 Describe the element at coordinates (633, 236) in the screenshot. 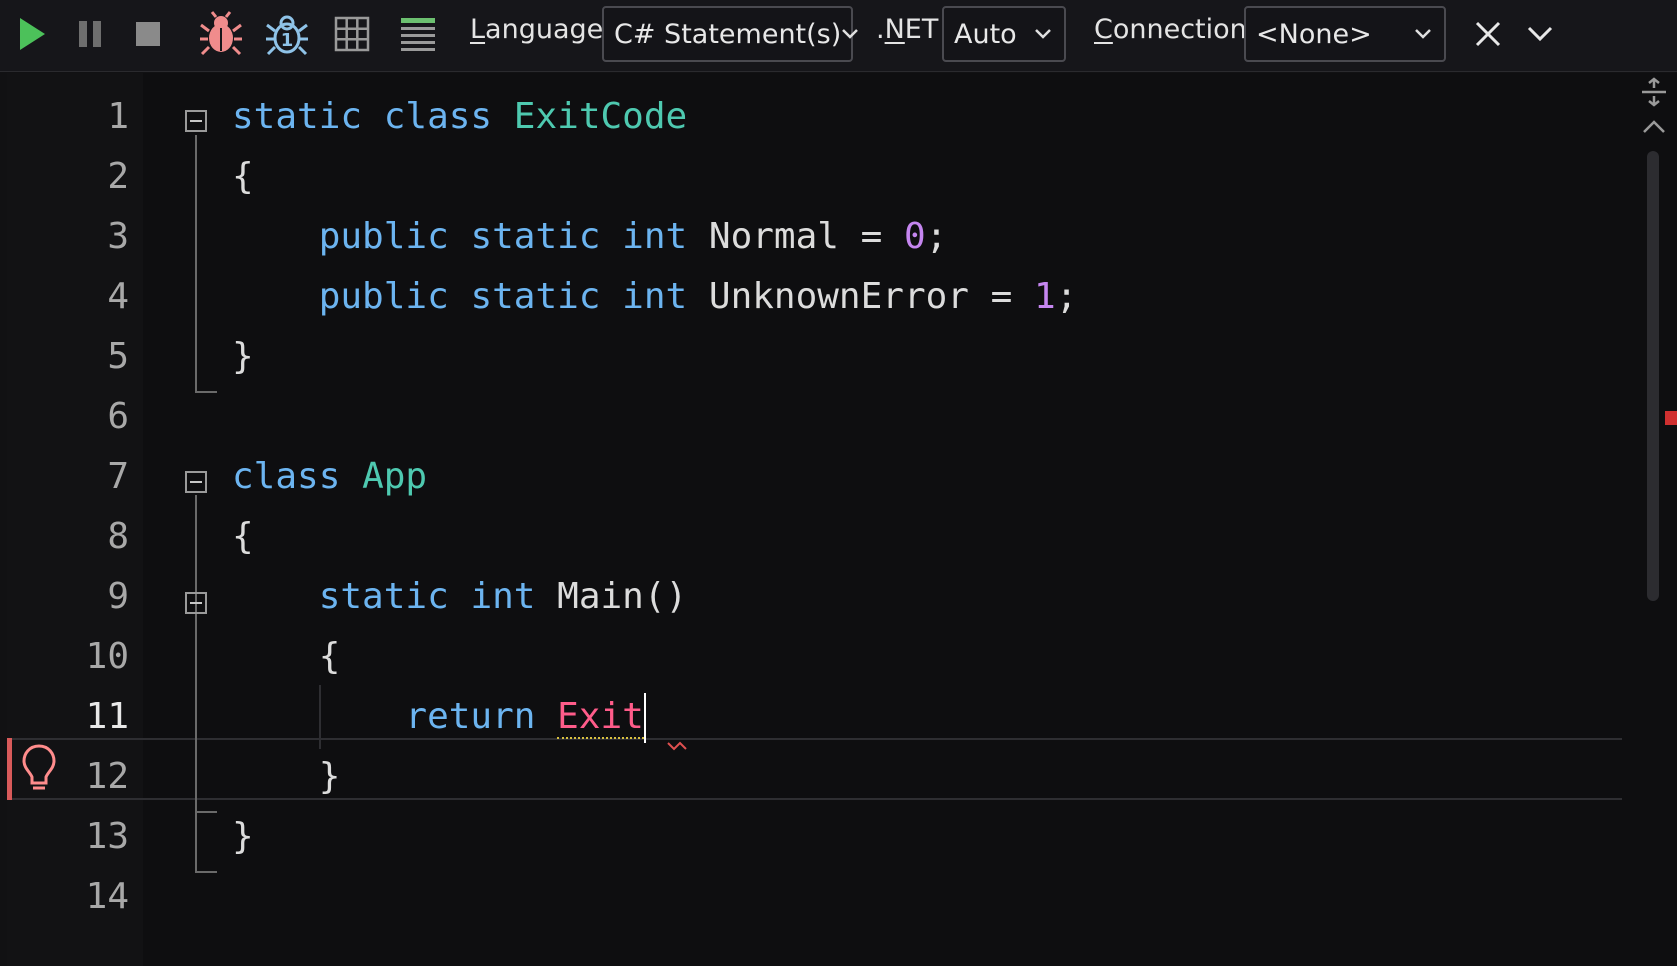

I see `code-line-3: public static int Normal = 0;` at that location.